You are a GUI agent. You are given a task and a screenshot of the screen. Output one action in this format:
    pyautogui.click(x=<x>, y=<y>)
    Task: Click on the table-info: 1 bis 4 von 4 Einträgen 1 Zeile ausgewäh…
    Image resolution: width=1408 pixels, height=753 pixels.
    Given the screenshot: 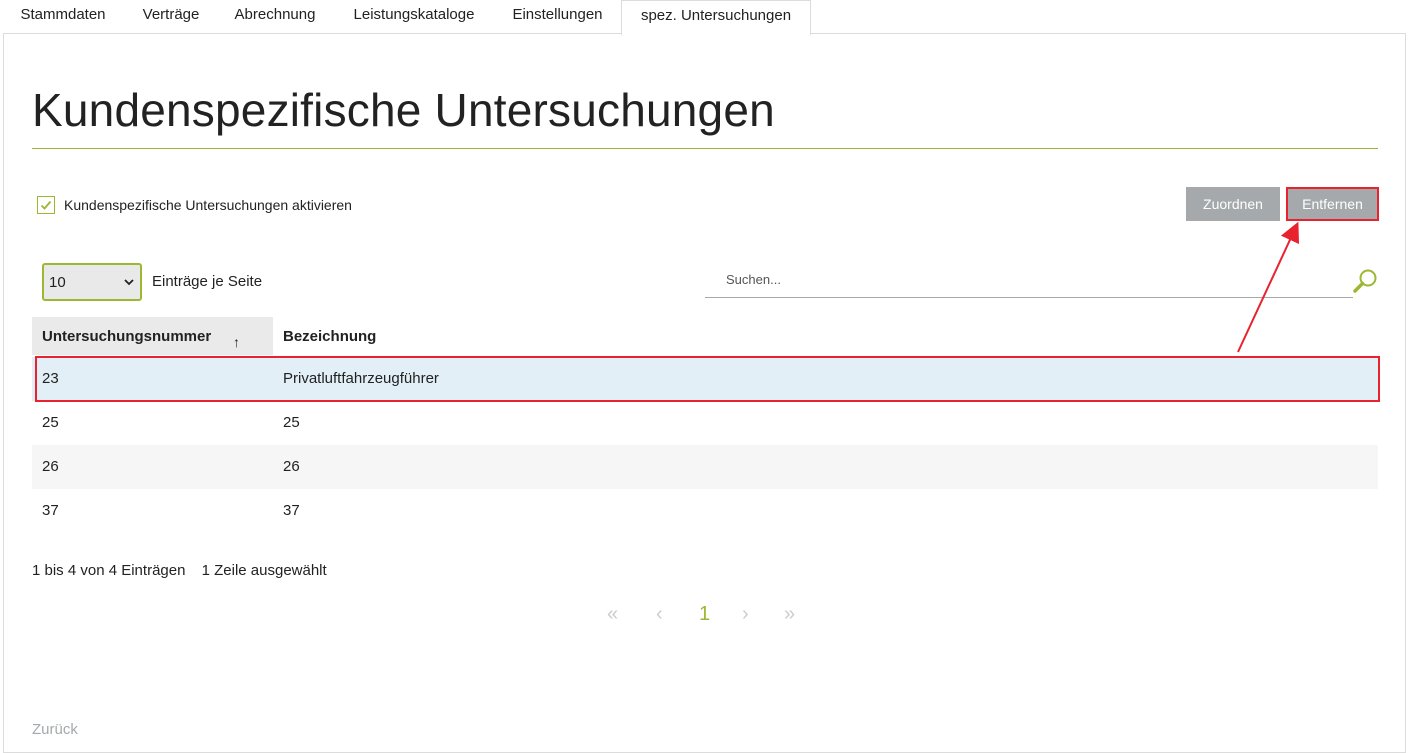 What is the action you would take?
    pyautogui.click(x=185, y=570)
    